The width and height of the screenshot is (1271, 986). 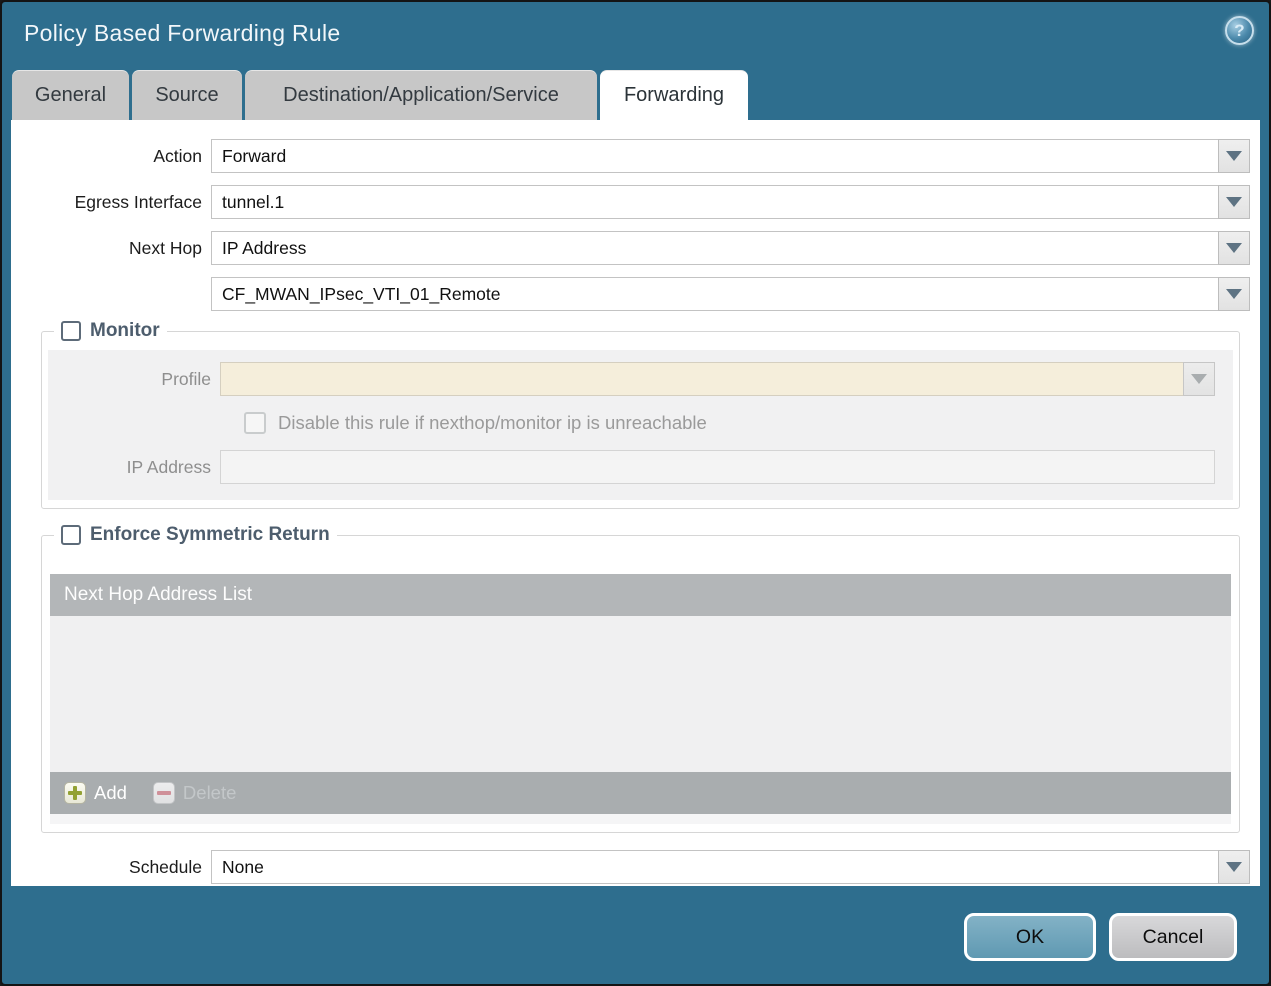 I want to click on next-hop-type-select: IP Address, so click(x=715, y=248).